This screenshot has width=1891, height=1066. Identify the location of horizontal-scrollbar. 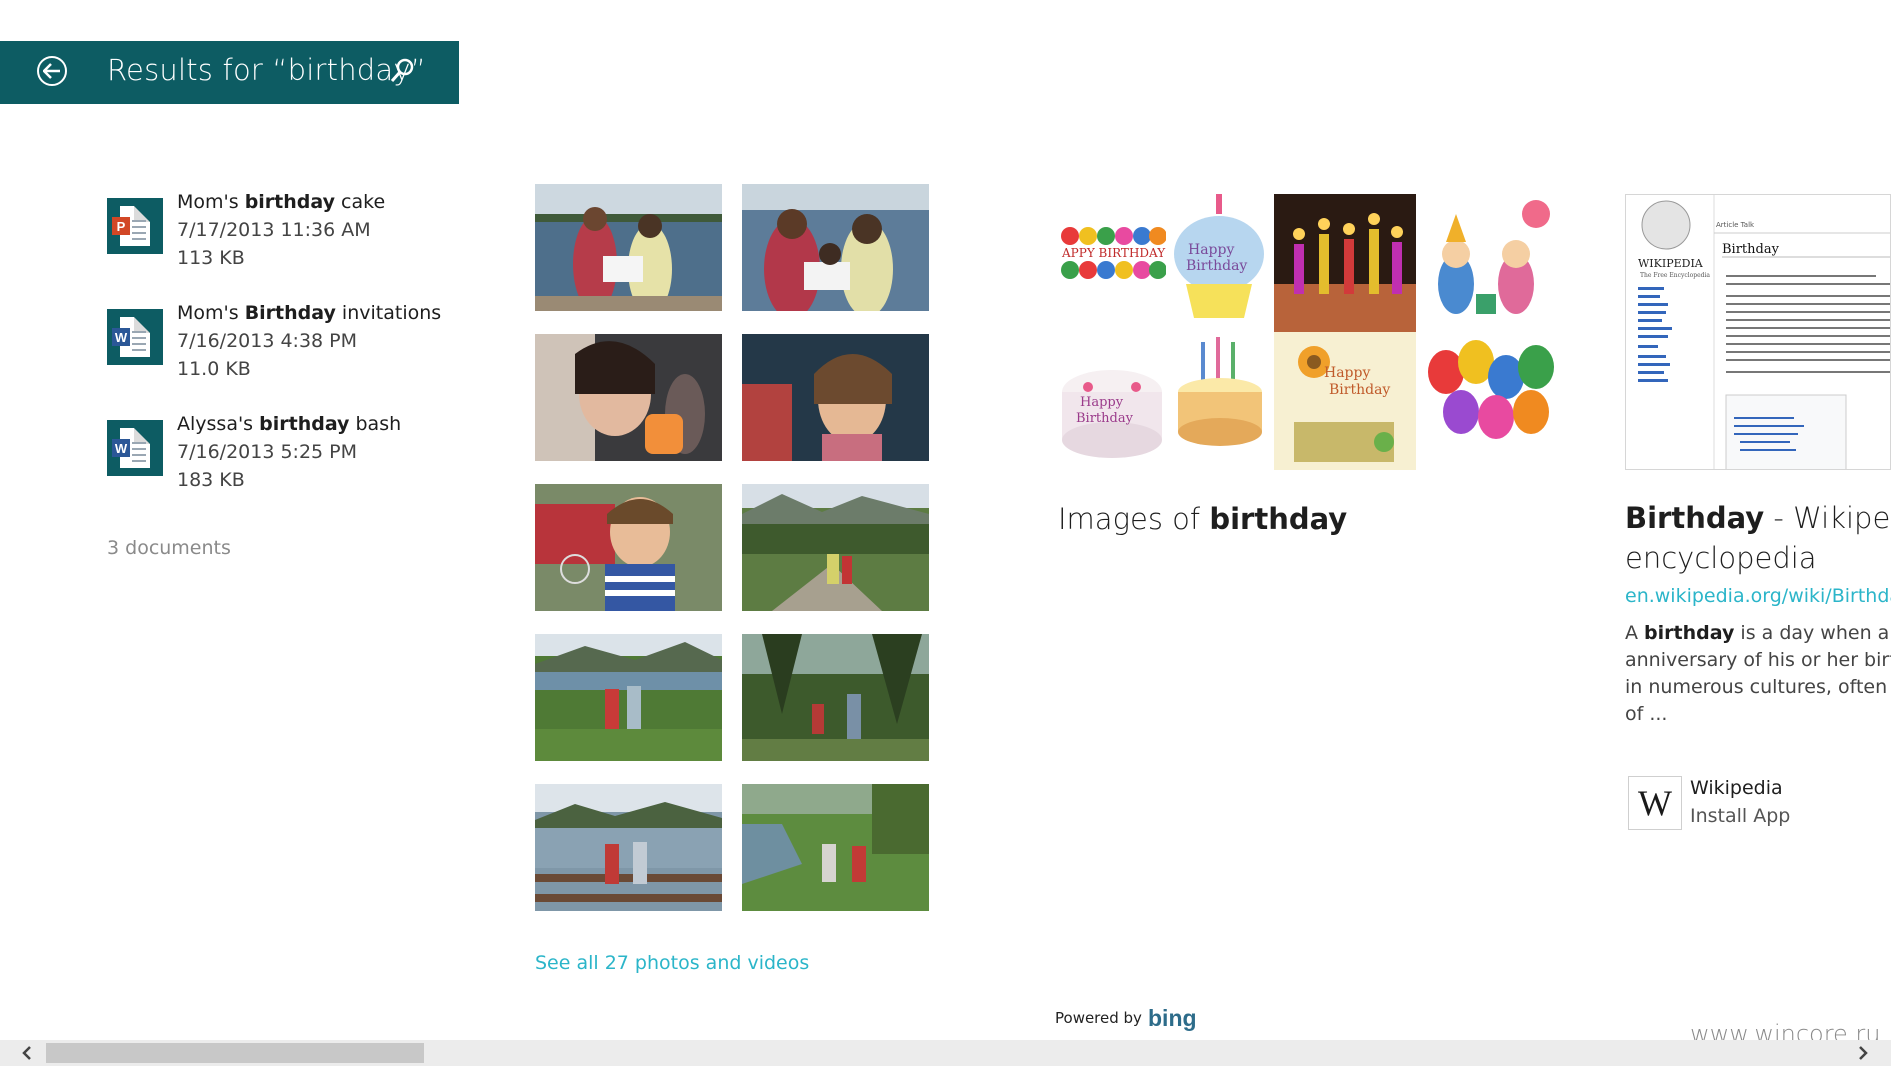
(945, 1053).